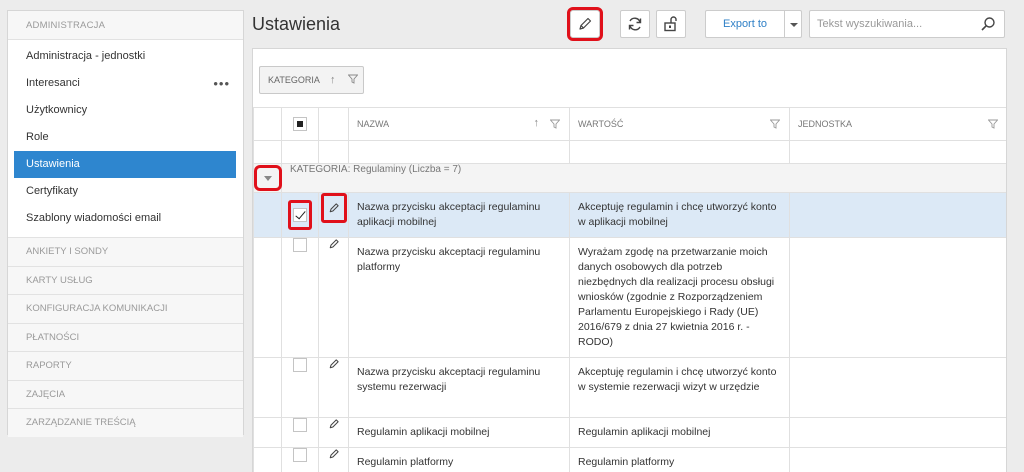 The height and width of the screenshot is (472, 1024). I want to click on refresh-icon, so click(635, 24).